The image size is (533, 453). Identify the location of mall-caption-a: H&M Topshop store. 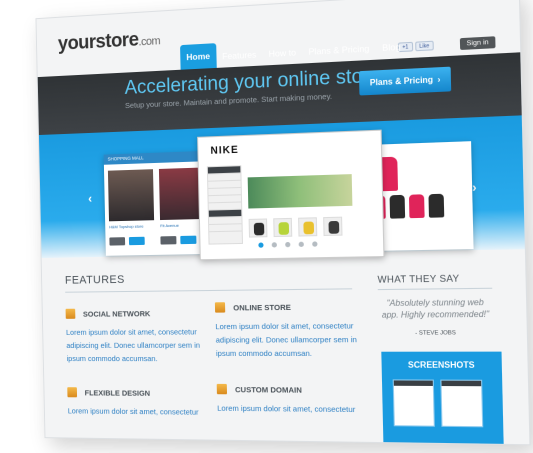
(126, 227).